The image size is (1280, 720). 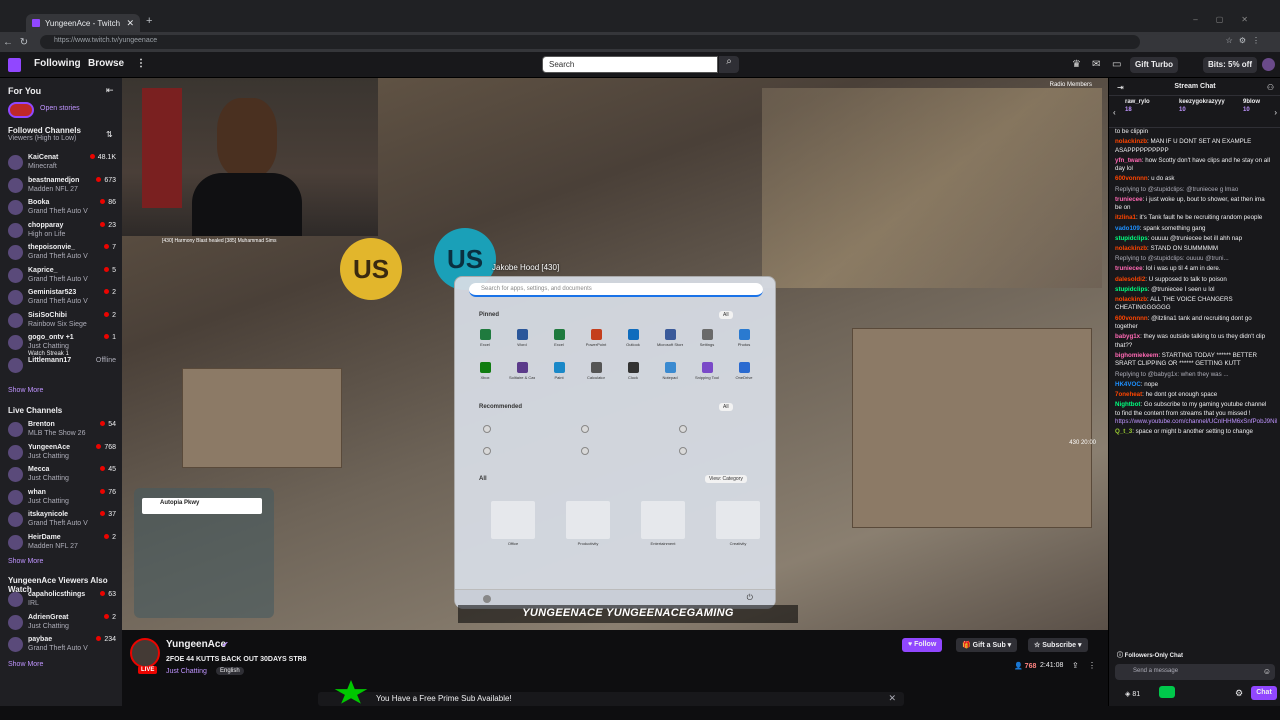 I want to click on show-more-followed: Show More, so click(x=25, y=390).